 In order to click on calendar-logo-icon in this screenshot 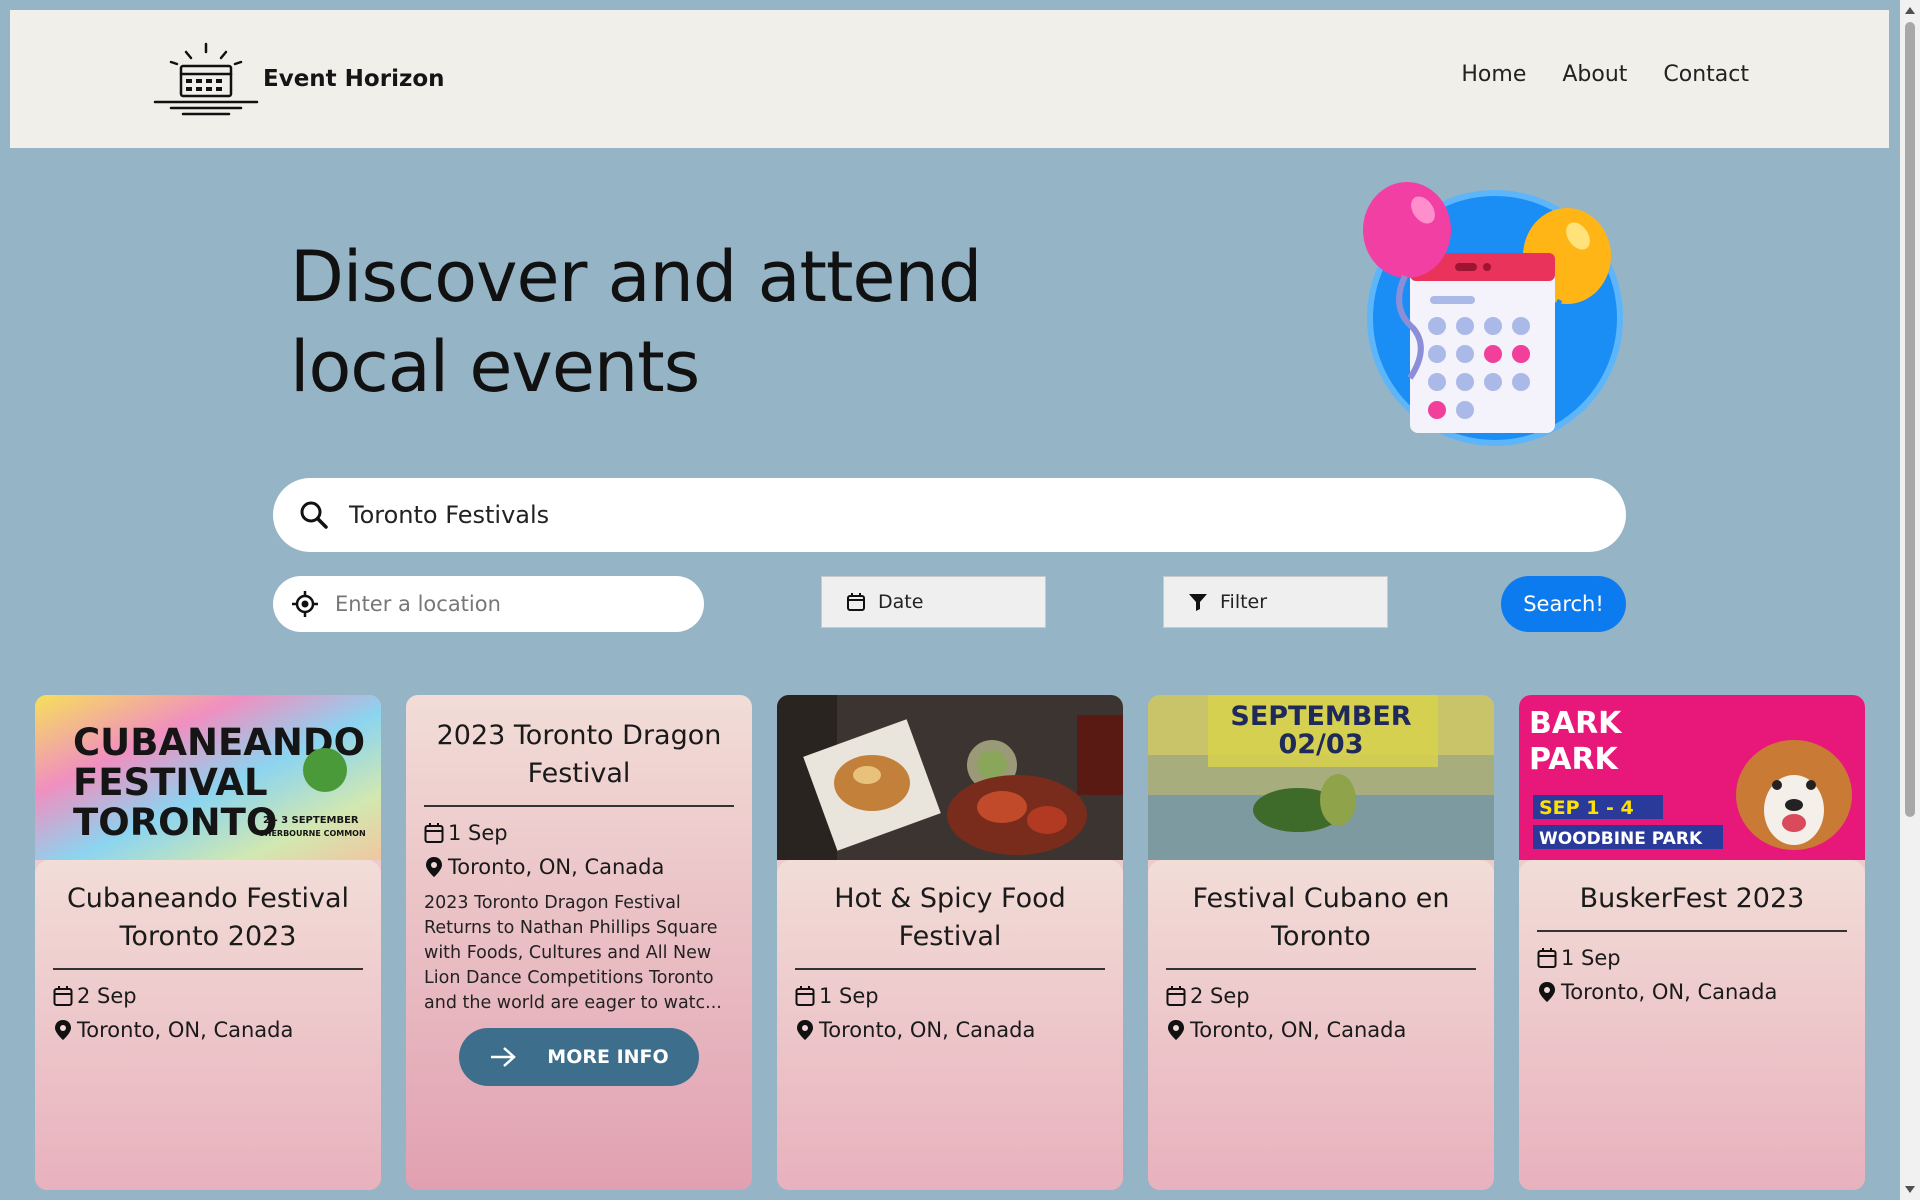, I will do `click(206, 79)`.